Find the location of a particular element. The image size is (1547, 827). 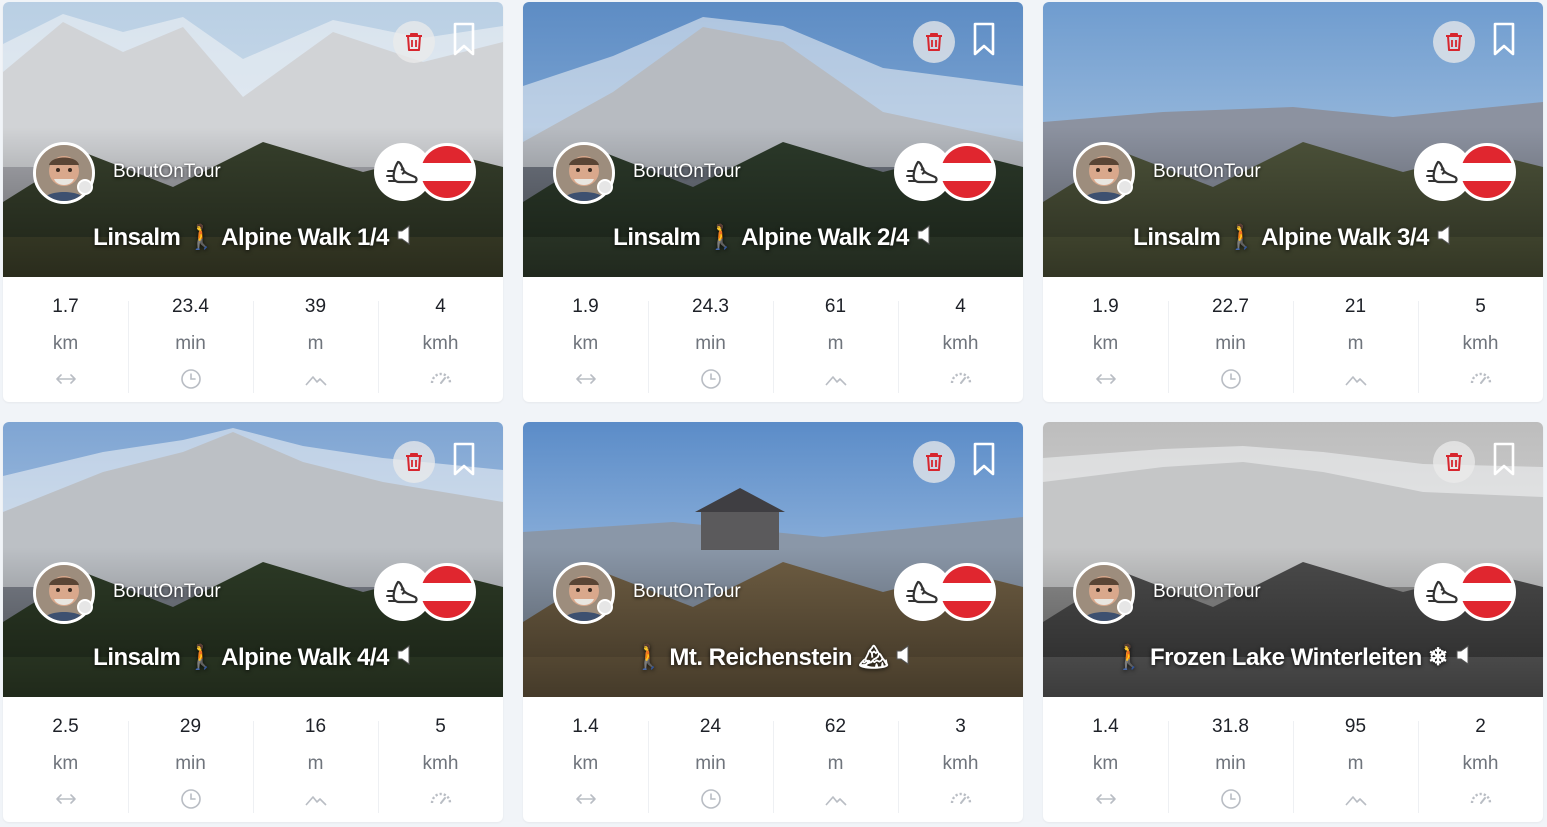

trash-icon is located at coordinates (414, 462).